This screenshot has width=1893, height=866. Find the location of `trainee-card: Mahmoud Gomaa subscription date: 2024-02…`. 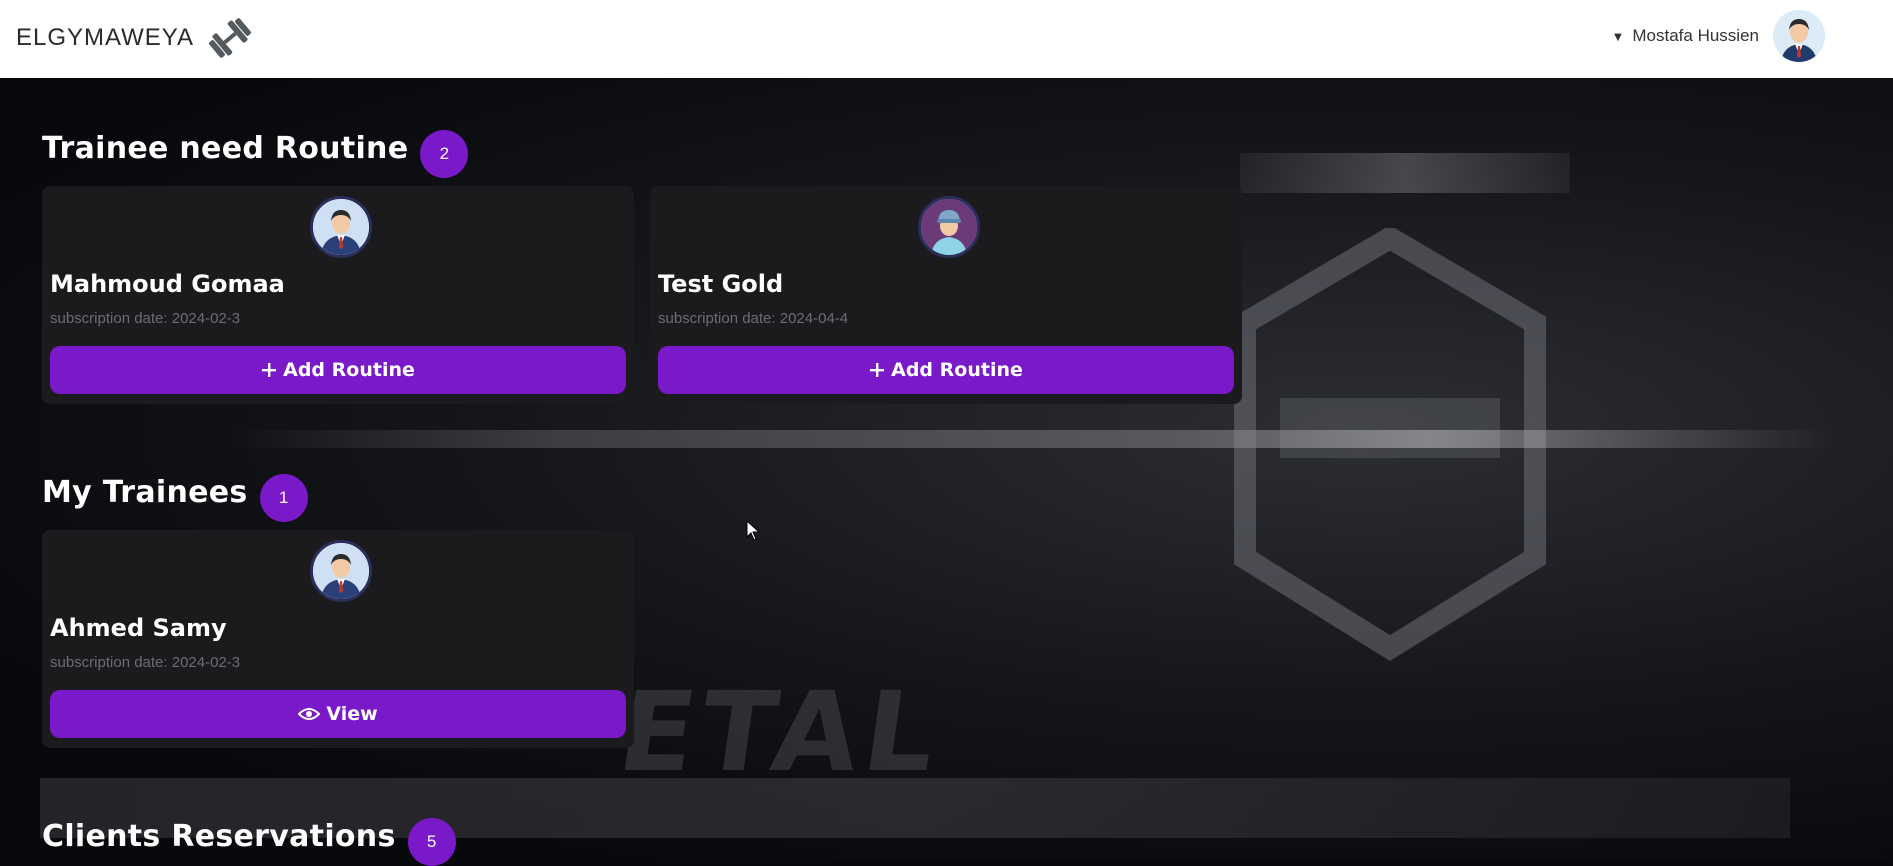

trainee-card: Mahmoud Gomaa subscription date: 2024-02… is located at coordinates (338, 295).